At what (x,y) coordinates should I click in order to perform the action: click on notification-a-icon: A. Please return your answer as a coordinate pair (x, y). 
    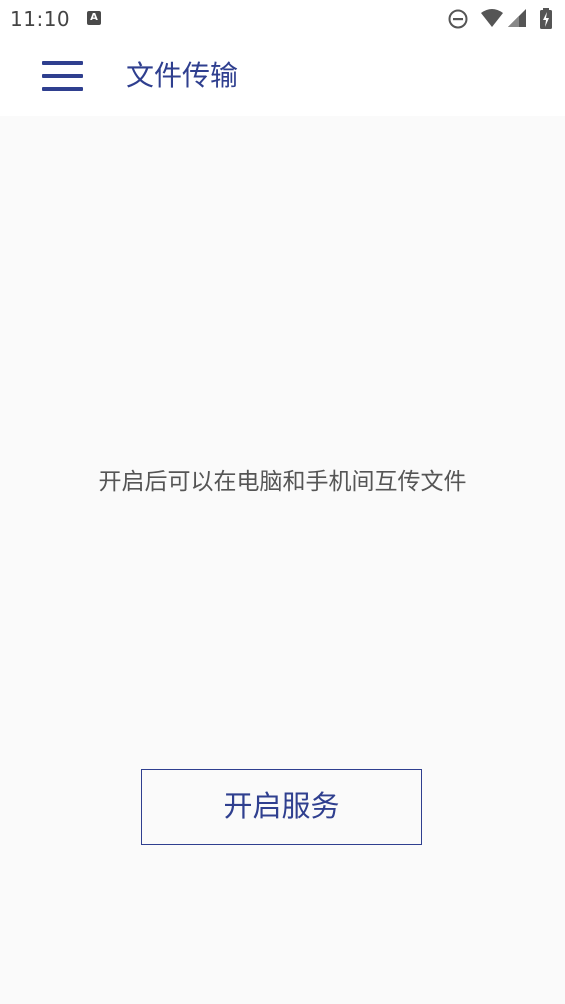
    Looking at the image, I should click on (94, 18).